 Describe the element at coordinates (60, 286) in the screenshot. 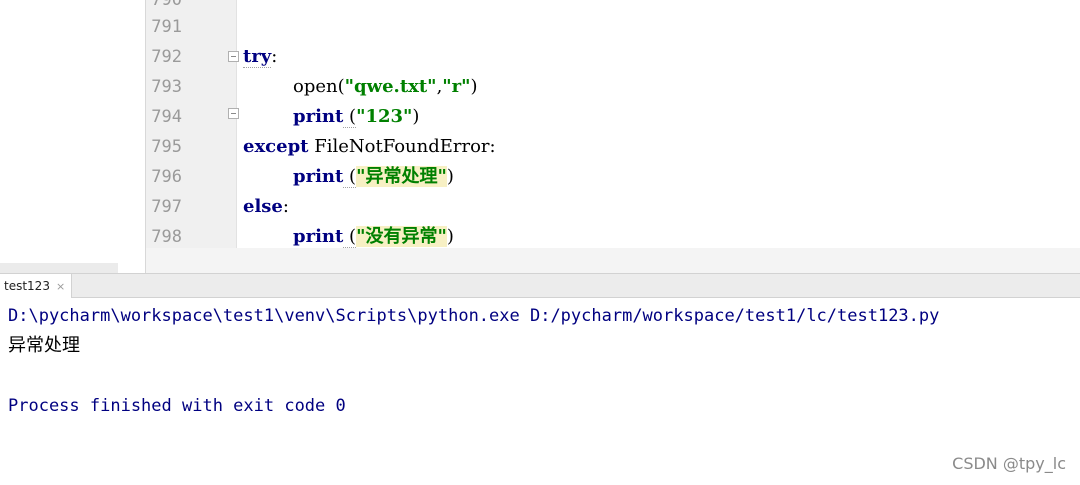

I see `close-icon: ×` at that location.